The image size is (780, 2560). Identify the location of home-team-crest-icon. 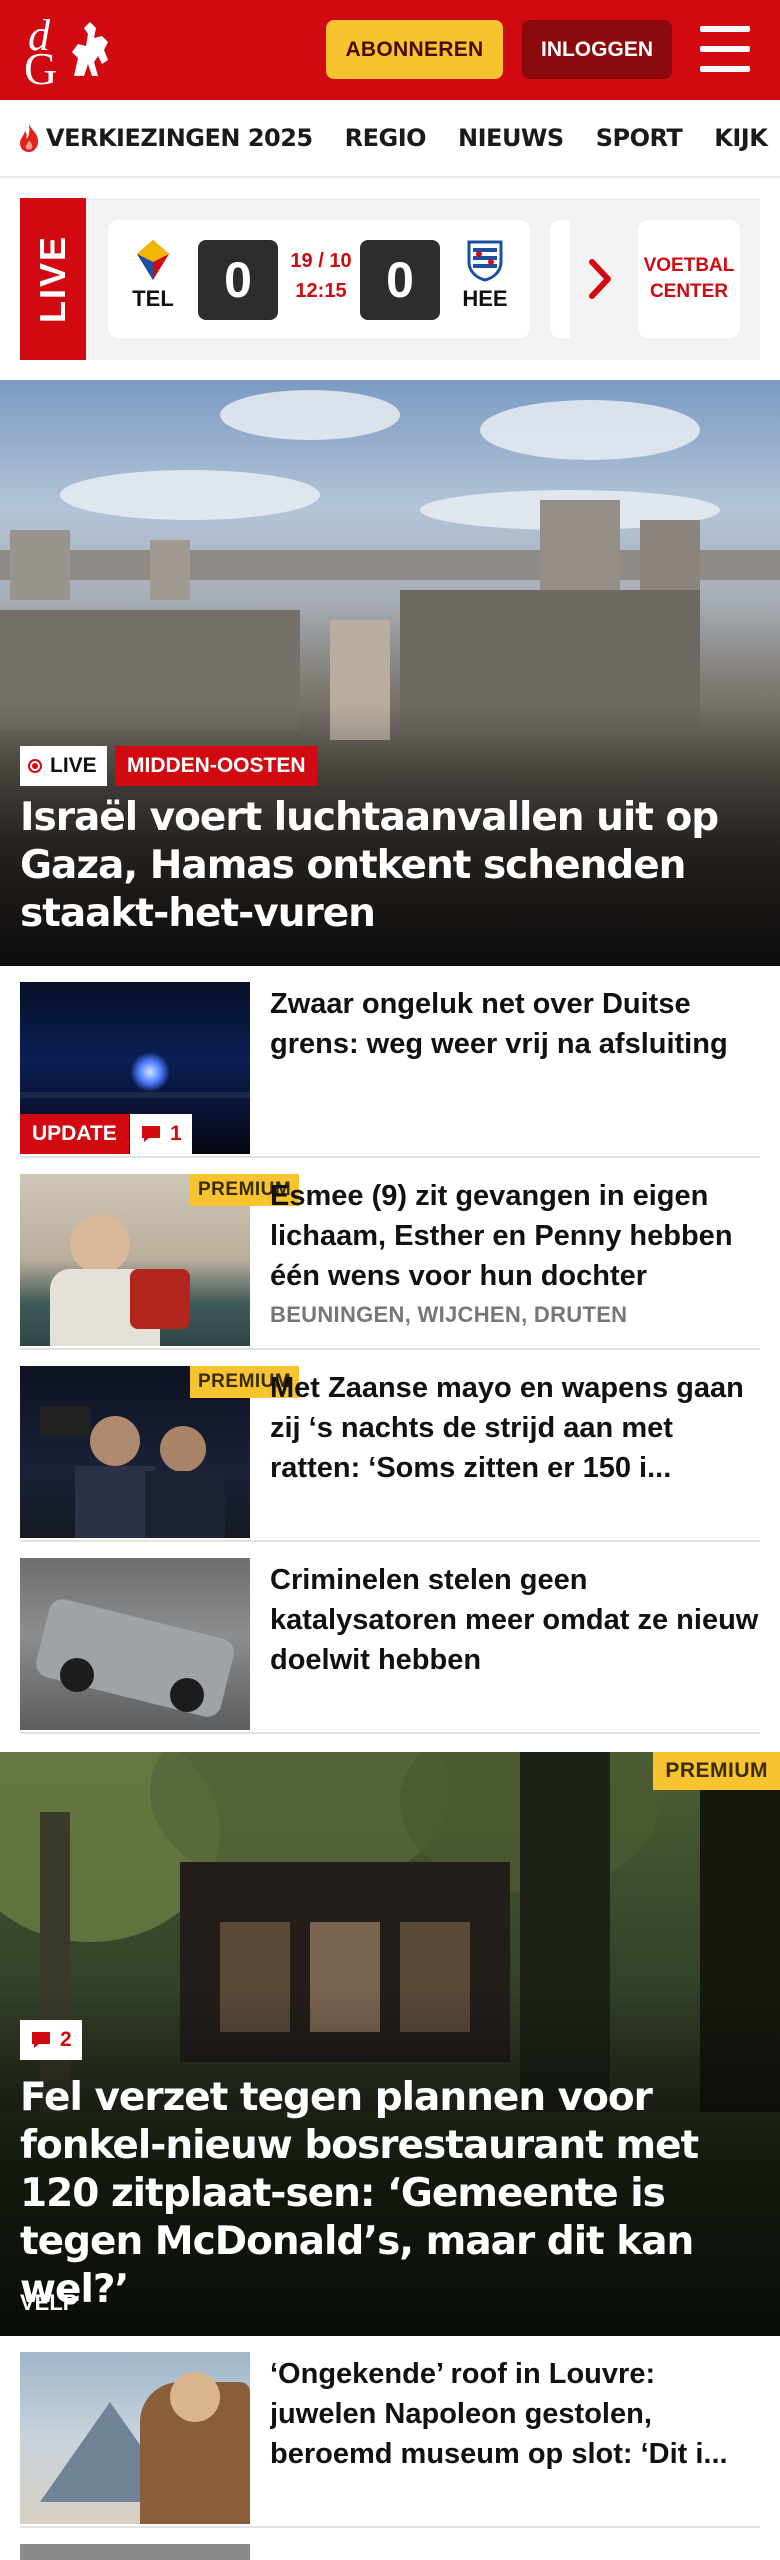
(153, 260).